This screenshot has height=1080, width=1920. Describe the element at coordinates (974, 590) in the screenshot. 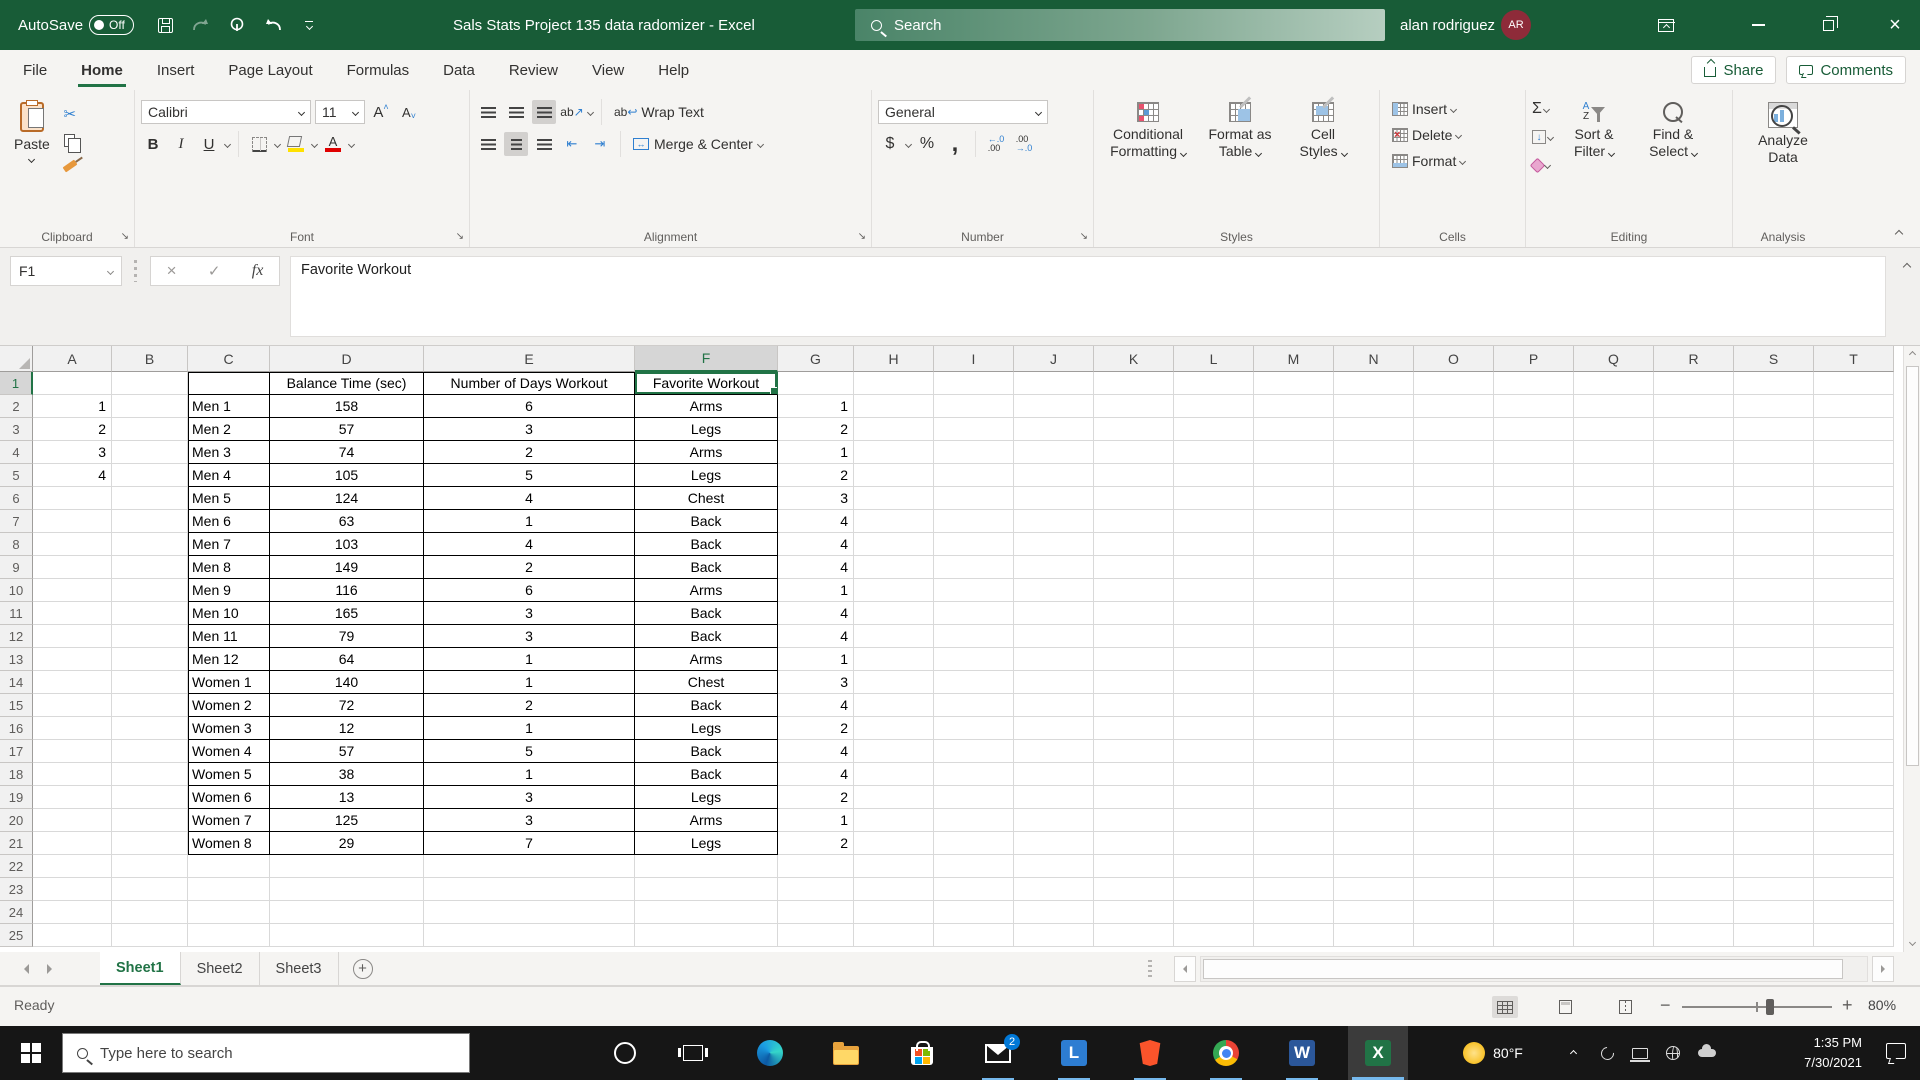

I see `cell-I10` at that location.